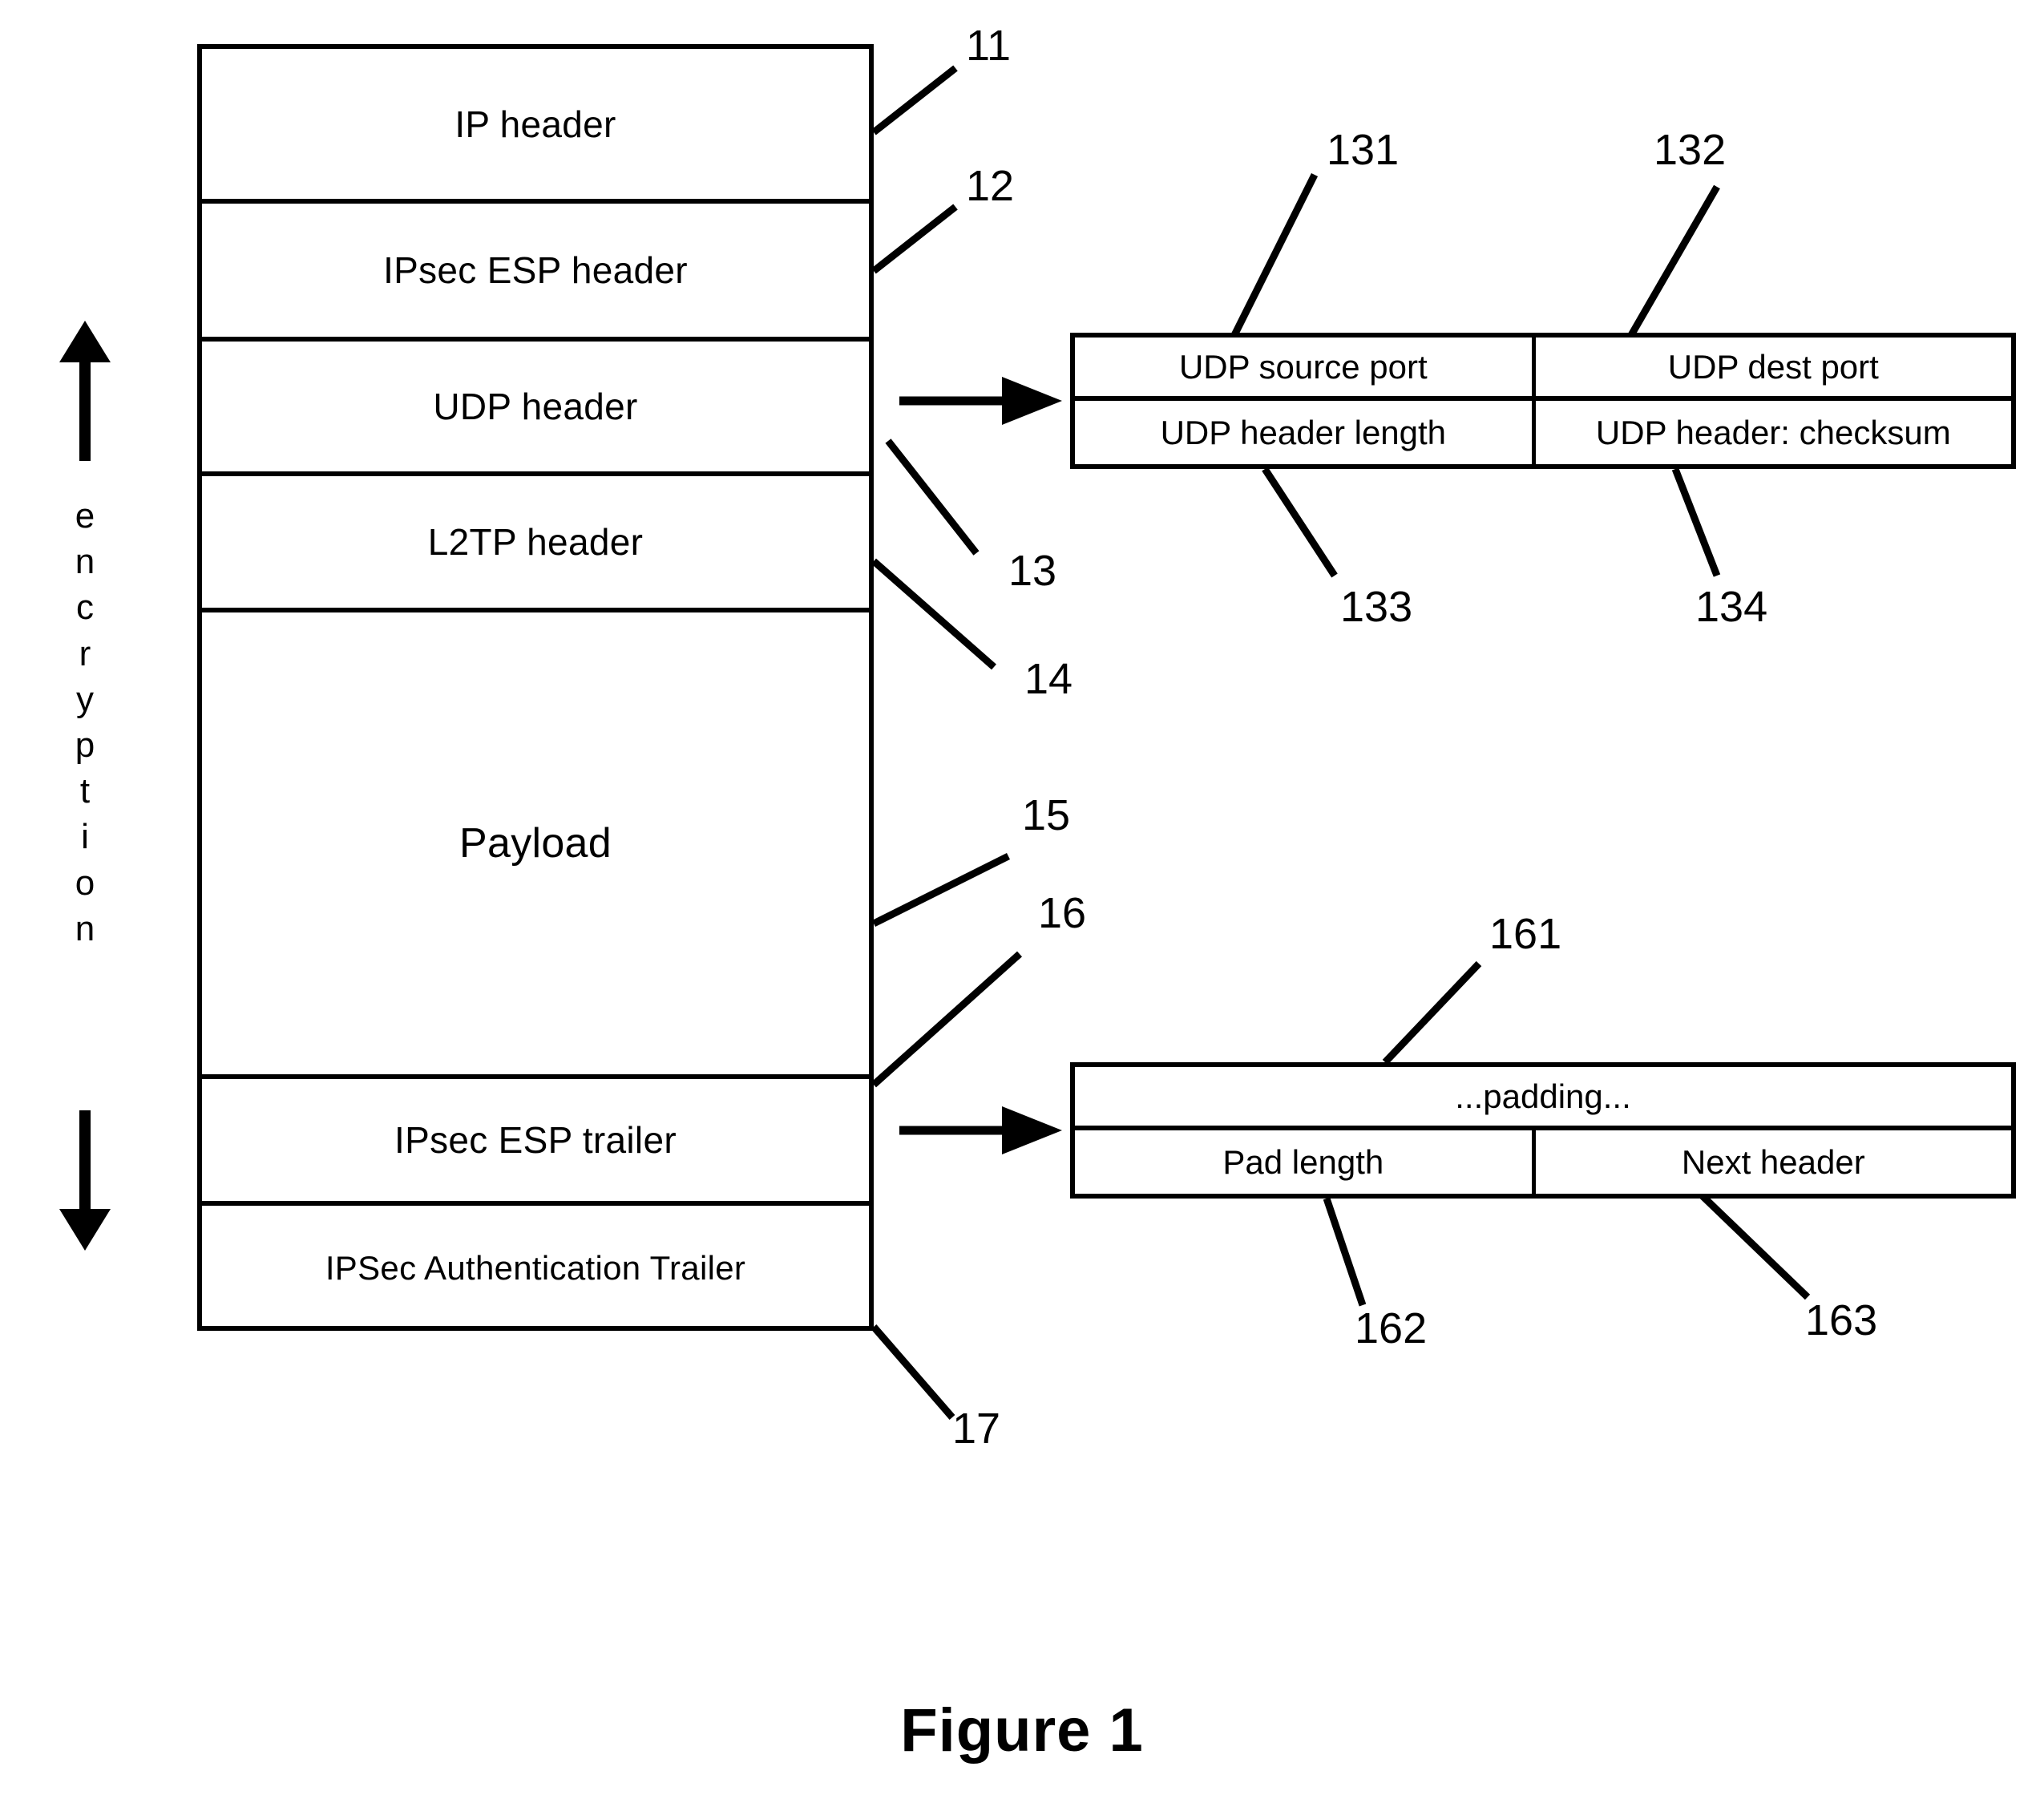 The image size is (2044, 1807). I want to click on ref-numeral-163: 163, so click(1841, 1320).